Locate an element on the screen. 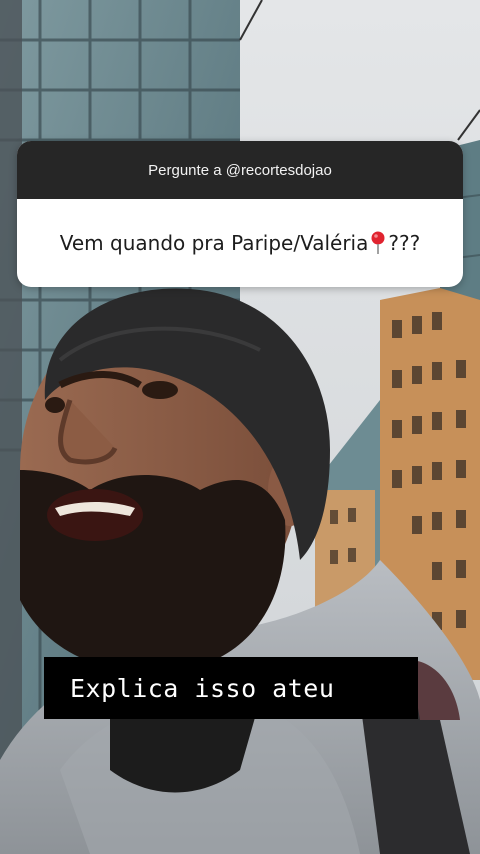 This screenshot has height=854, width=480. caption-box: Explica isso ateu is located at coordinates (231, 688).